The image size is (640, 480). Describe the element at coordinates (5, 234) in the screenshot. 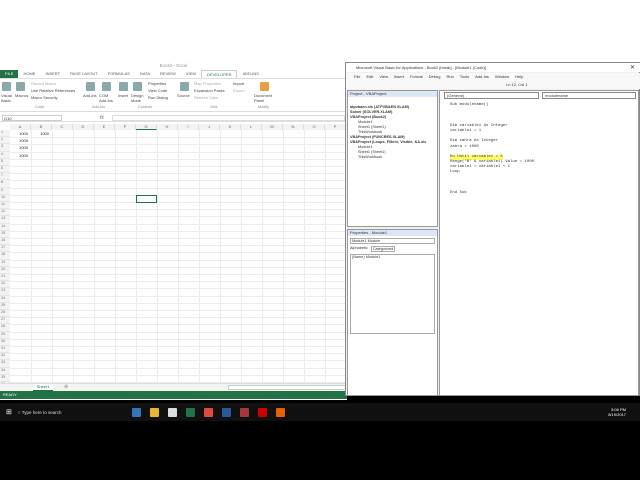

I see `row-header: 15` at that location.